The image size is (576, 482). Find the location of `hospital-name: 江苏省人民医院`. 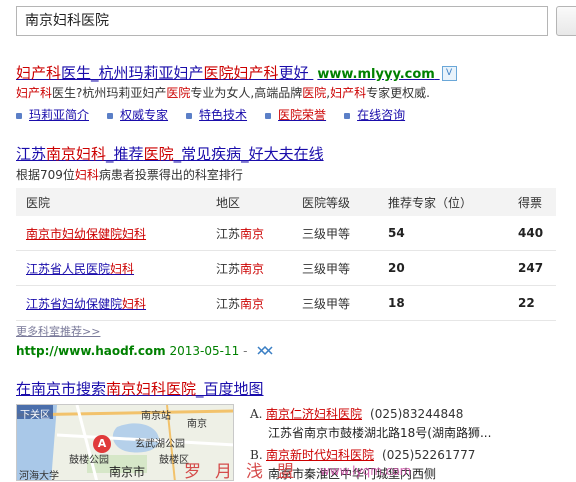

hospital-name: 江苏省人民医院 is located at coordinates (68, 268).